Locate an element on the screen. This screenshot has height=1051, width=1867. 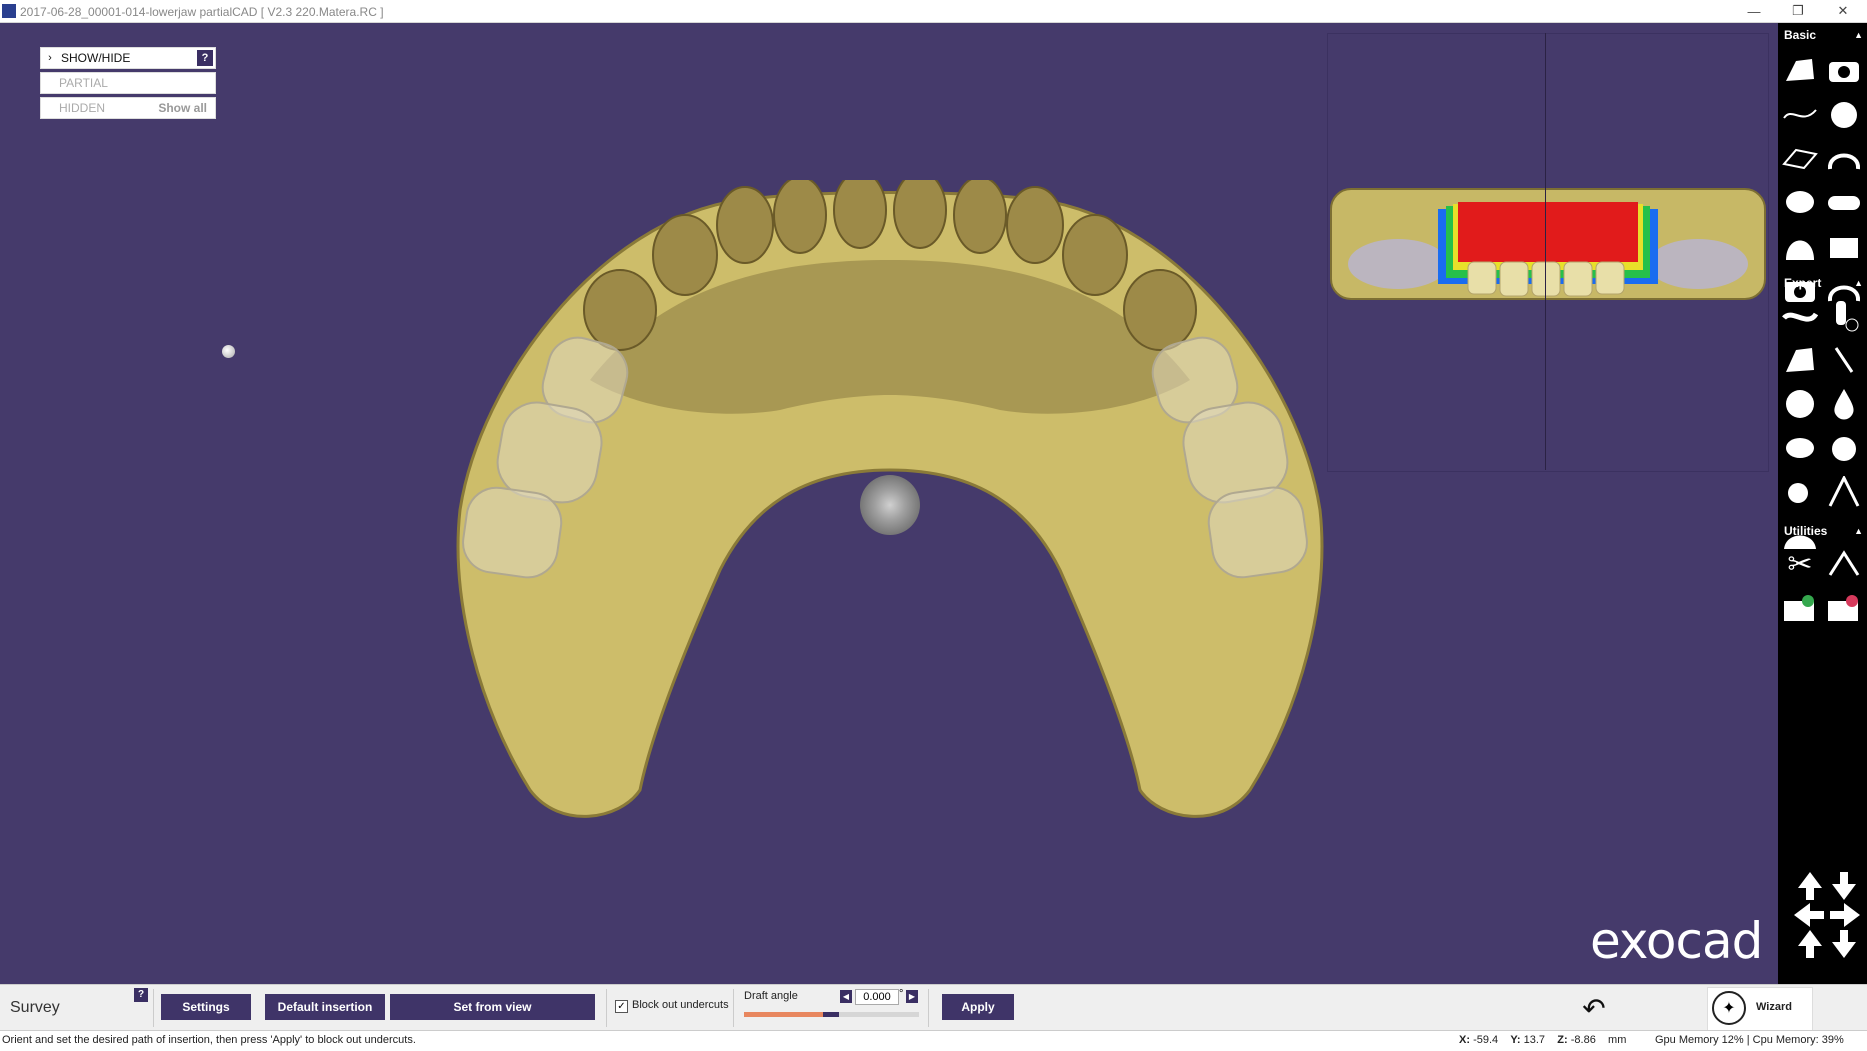
wizard-label: Wizard is located at coordinates (1774, 1007).